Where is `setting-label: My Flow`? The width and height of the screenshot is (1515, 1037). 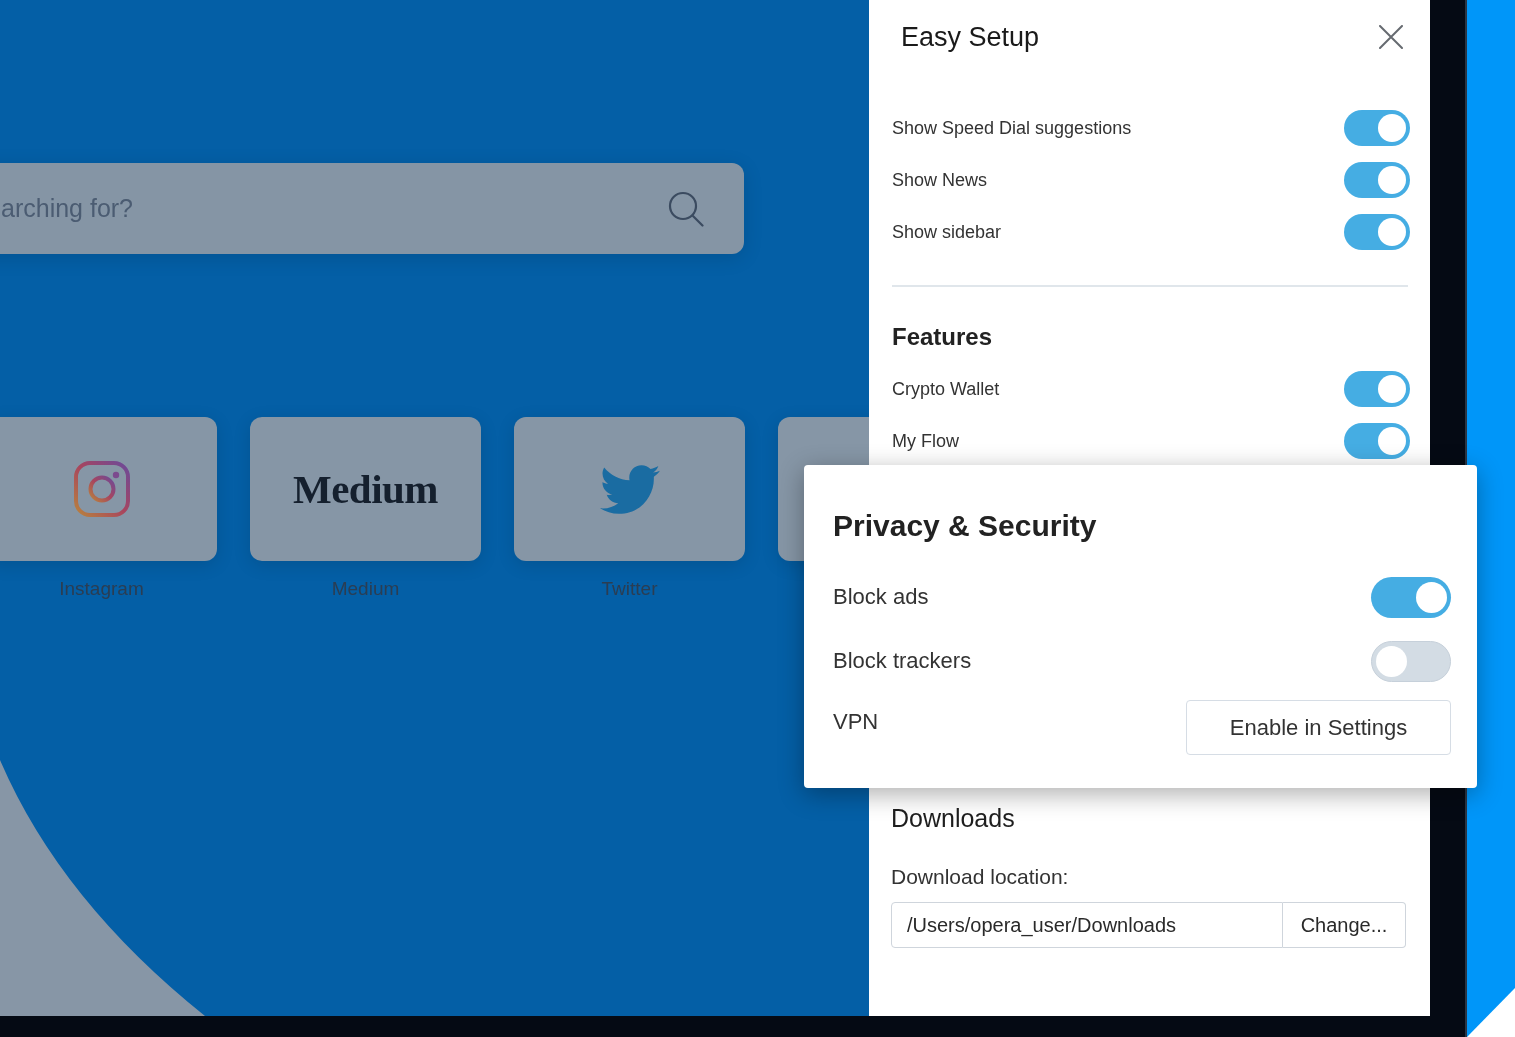
setting-label: My Flow is located at coordinates (925, 441).